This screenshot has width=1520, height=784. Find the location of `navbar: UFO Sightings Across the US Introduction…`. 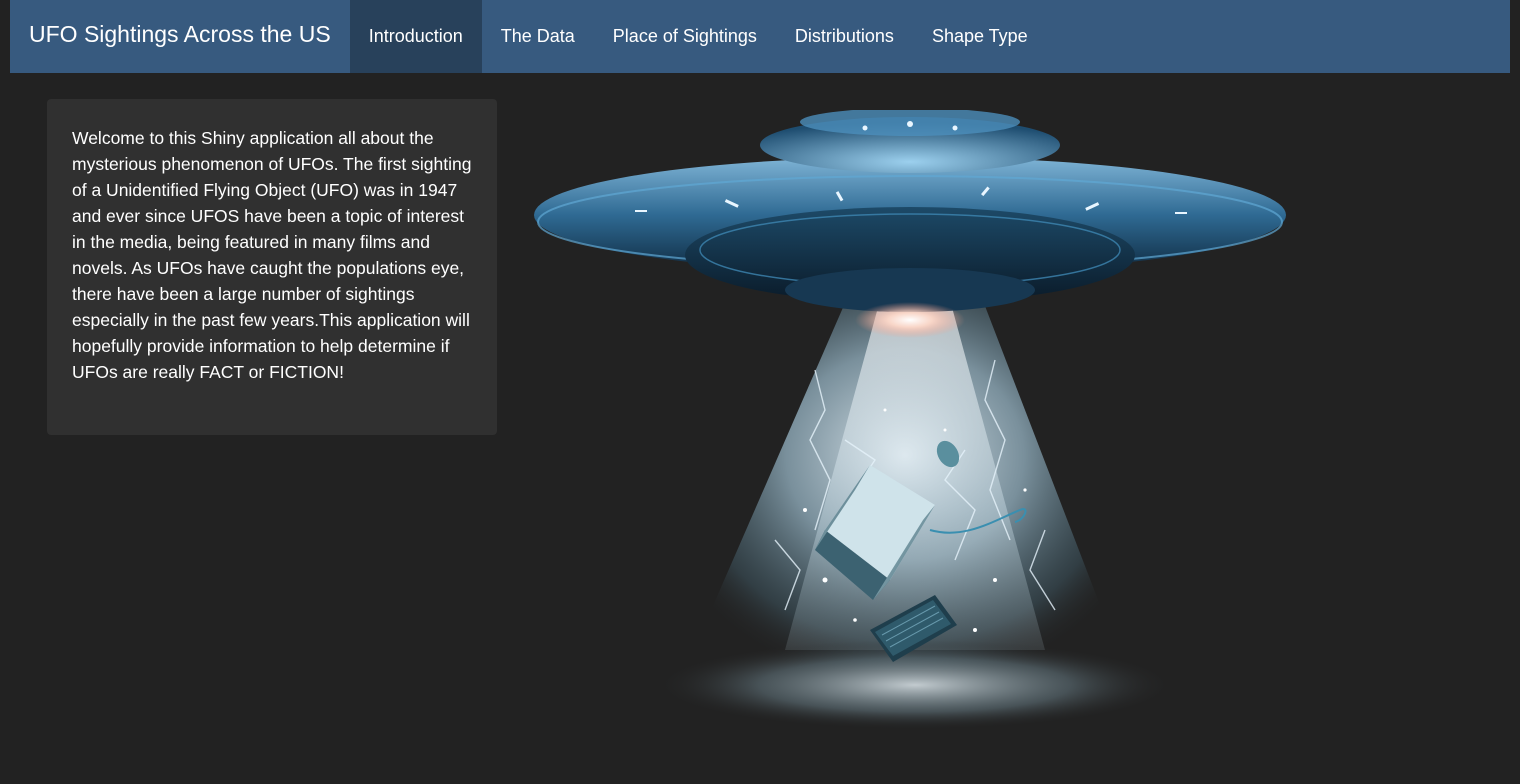

navbar: UFO Sightings Across the US Introduction… is located at coordinates (760, 36).